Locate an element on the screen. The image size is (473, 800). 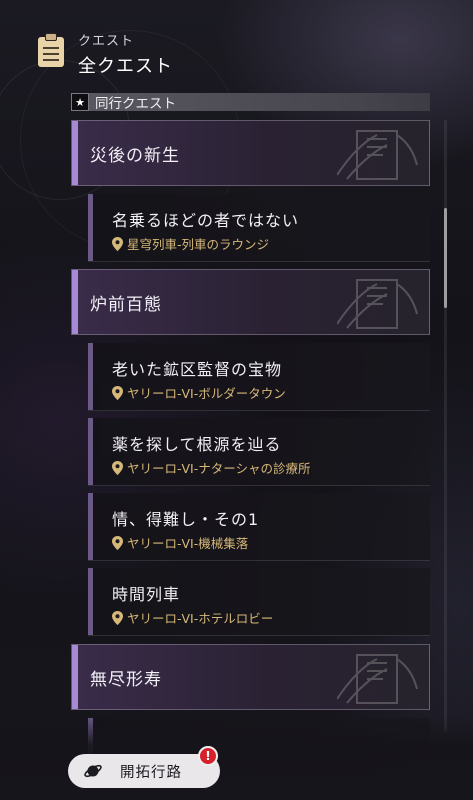
star-icon: ★ is located at coordinates (80, 102).